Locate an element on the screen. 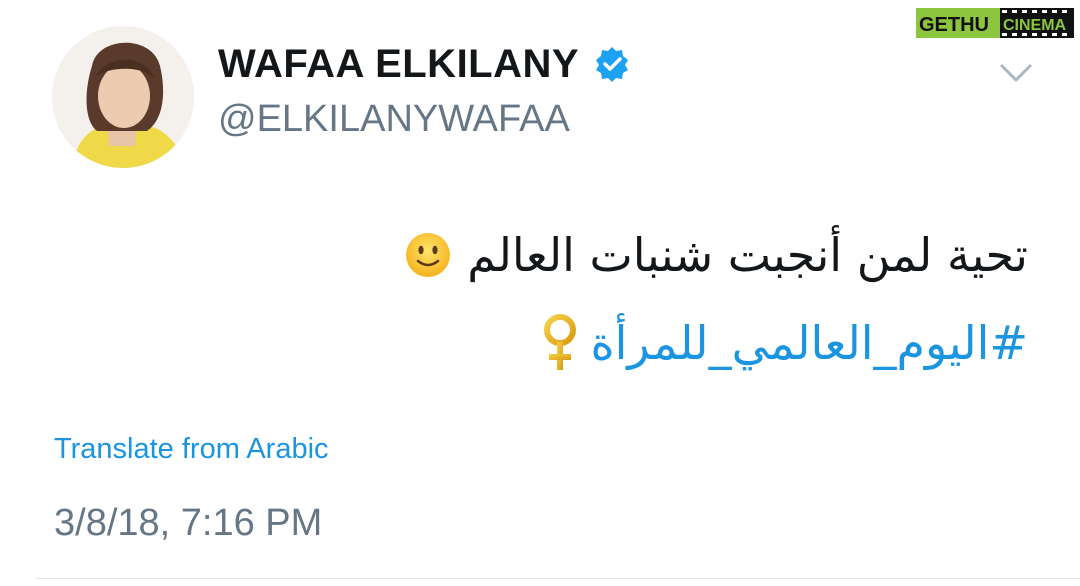 This screenshot has height=586, width=1080. divider is located at coordinates (558, 578).